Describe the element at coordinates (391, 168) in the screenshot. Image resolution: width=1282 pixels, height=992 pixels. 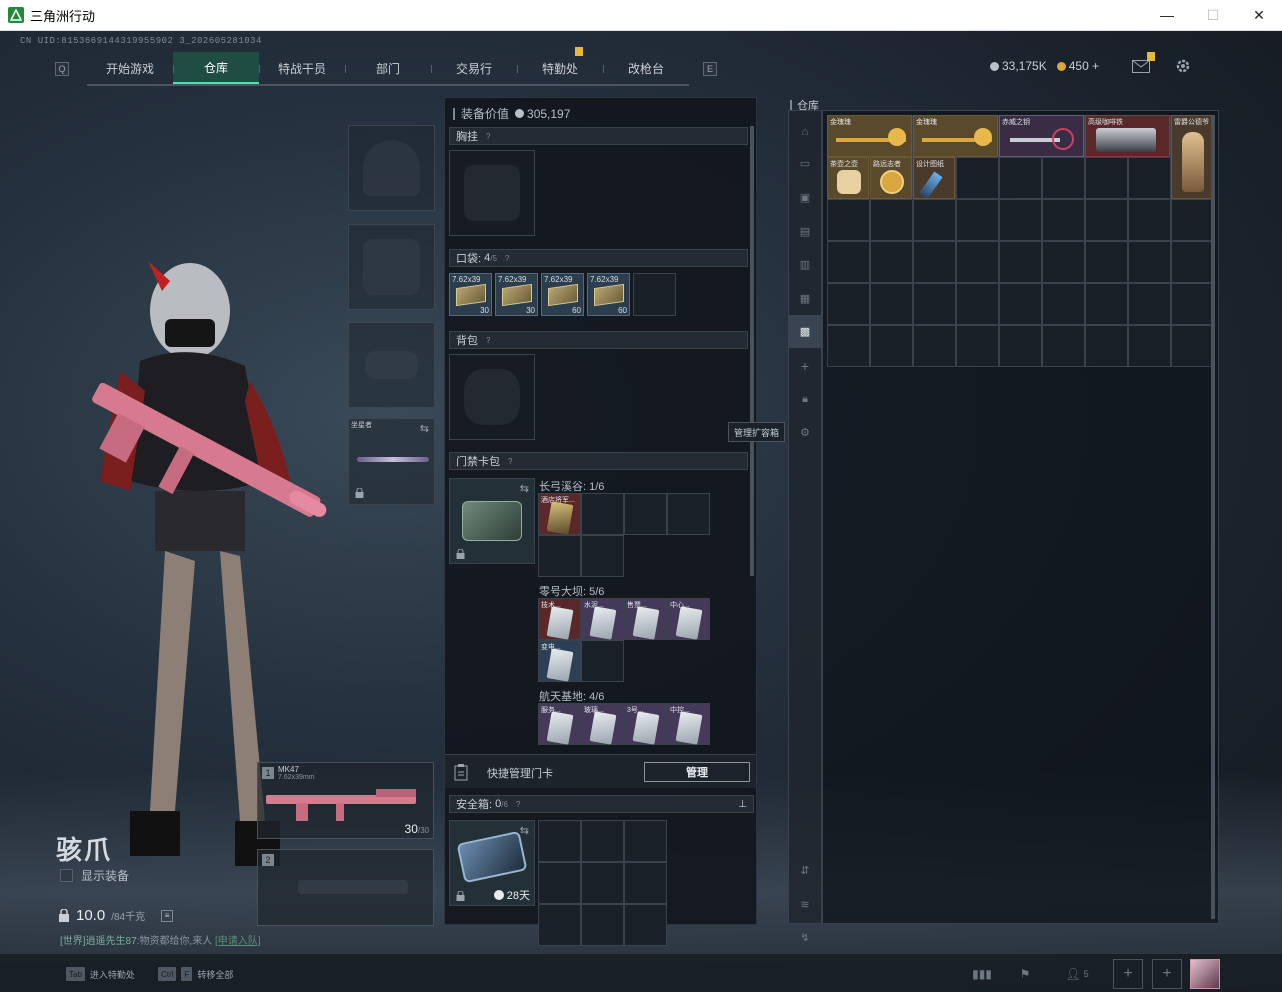
I see `helmet-slot` at that location.